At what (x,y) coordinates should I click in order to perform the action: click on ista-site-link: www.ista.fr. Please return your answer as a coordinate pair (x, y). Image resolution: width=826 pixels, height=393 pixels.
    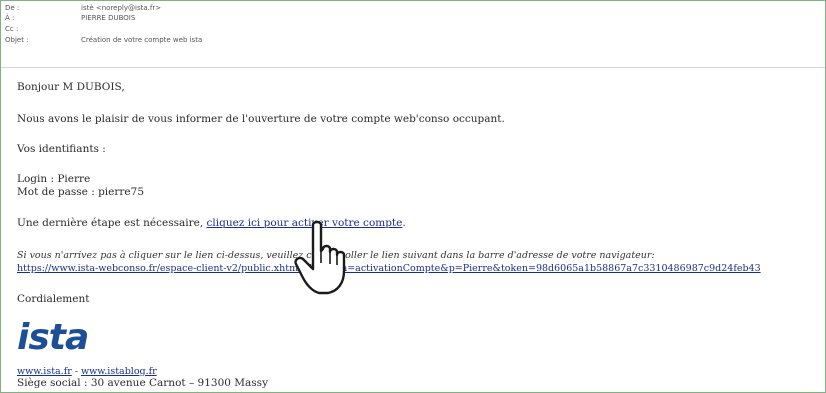
    Looking at the image, I should click on (44, 371).